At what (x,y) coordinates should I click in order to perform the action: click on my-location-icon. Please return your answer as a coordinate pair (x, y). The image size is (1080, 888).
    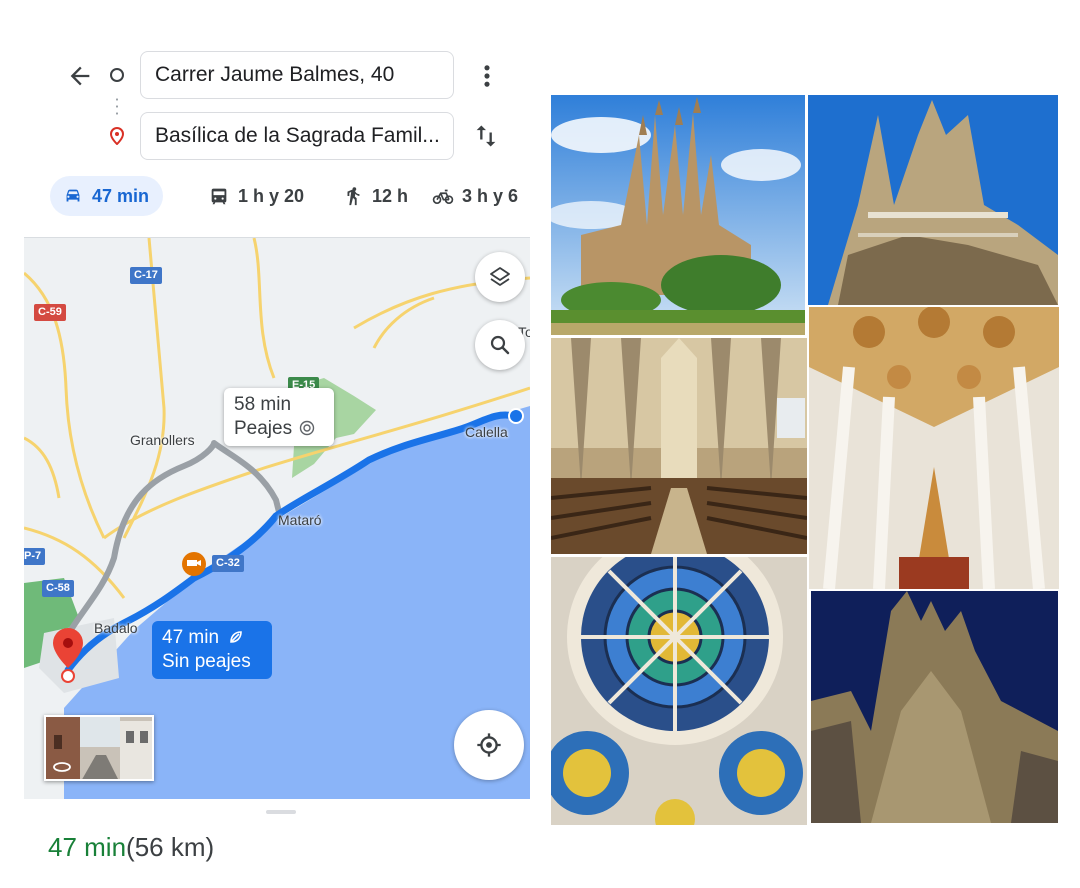
    Looking at the image, I should click on (489, 745).